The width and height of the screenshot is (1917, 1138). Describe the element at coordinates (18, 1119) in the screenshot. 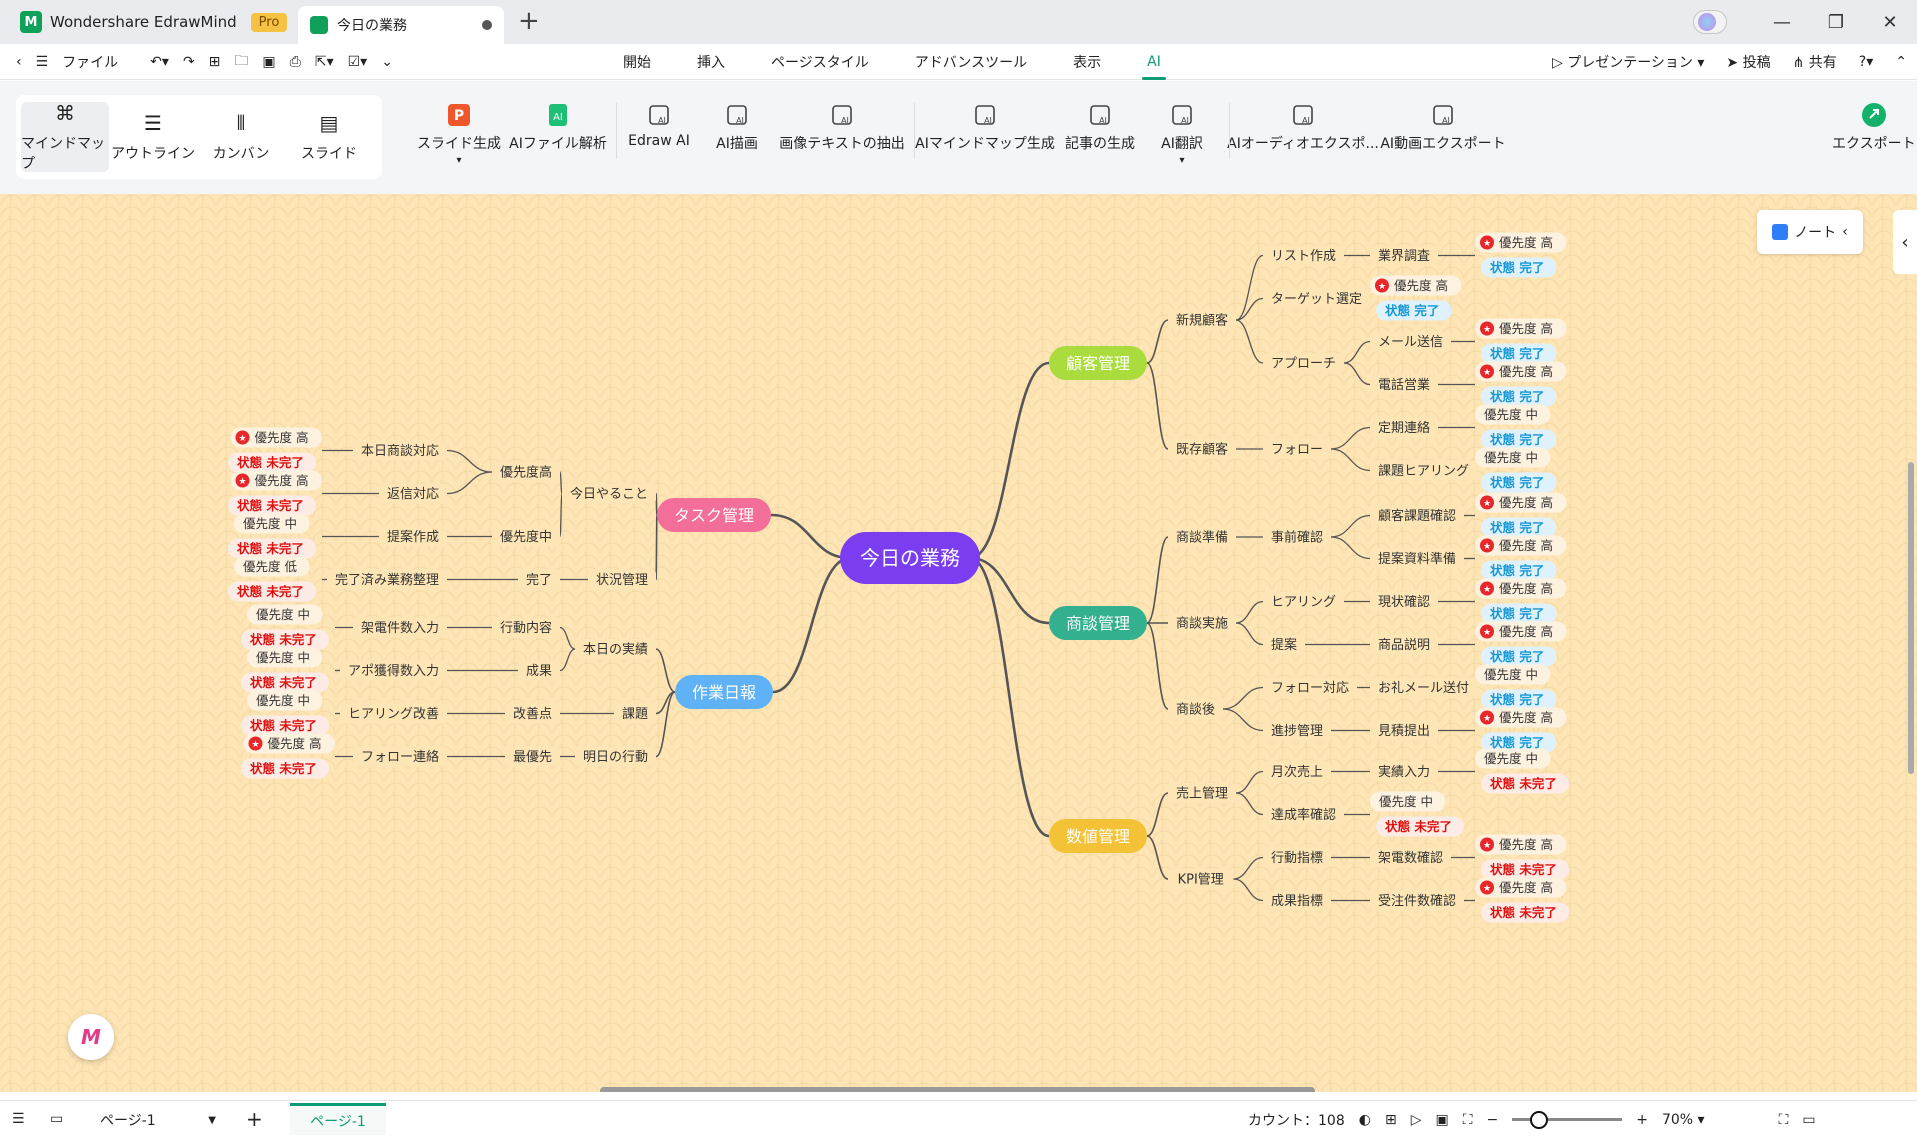

I see `outline-toggle-icon: ☰` at that location.